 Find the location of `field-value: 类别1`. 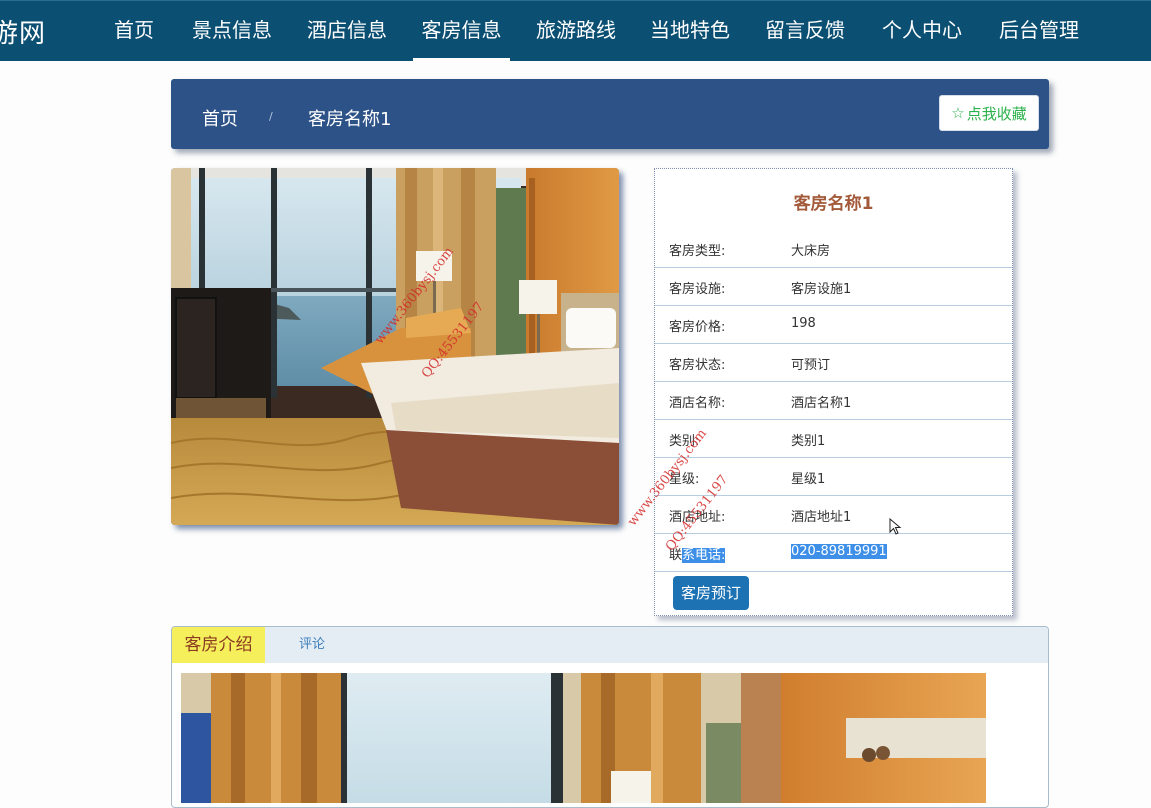

field-value: 类别1 is located at coordinates (808, 441).